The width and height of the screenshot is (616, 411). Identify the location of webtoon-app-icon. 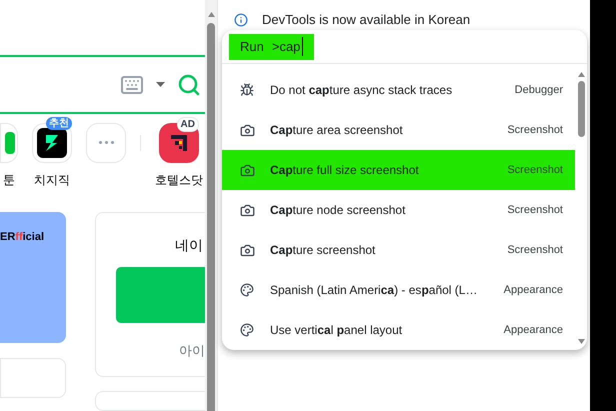
(9, 142).